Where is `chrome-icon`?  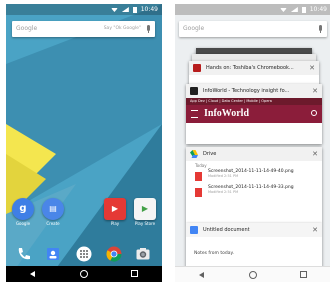 chrome-icon is located at coordinates (114, 254).